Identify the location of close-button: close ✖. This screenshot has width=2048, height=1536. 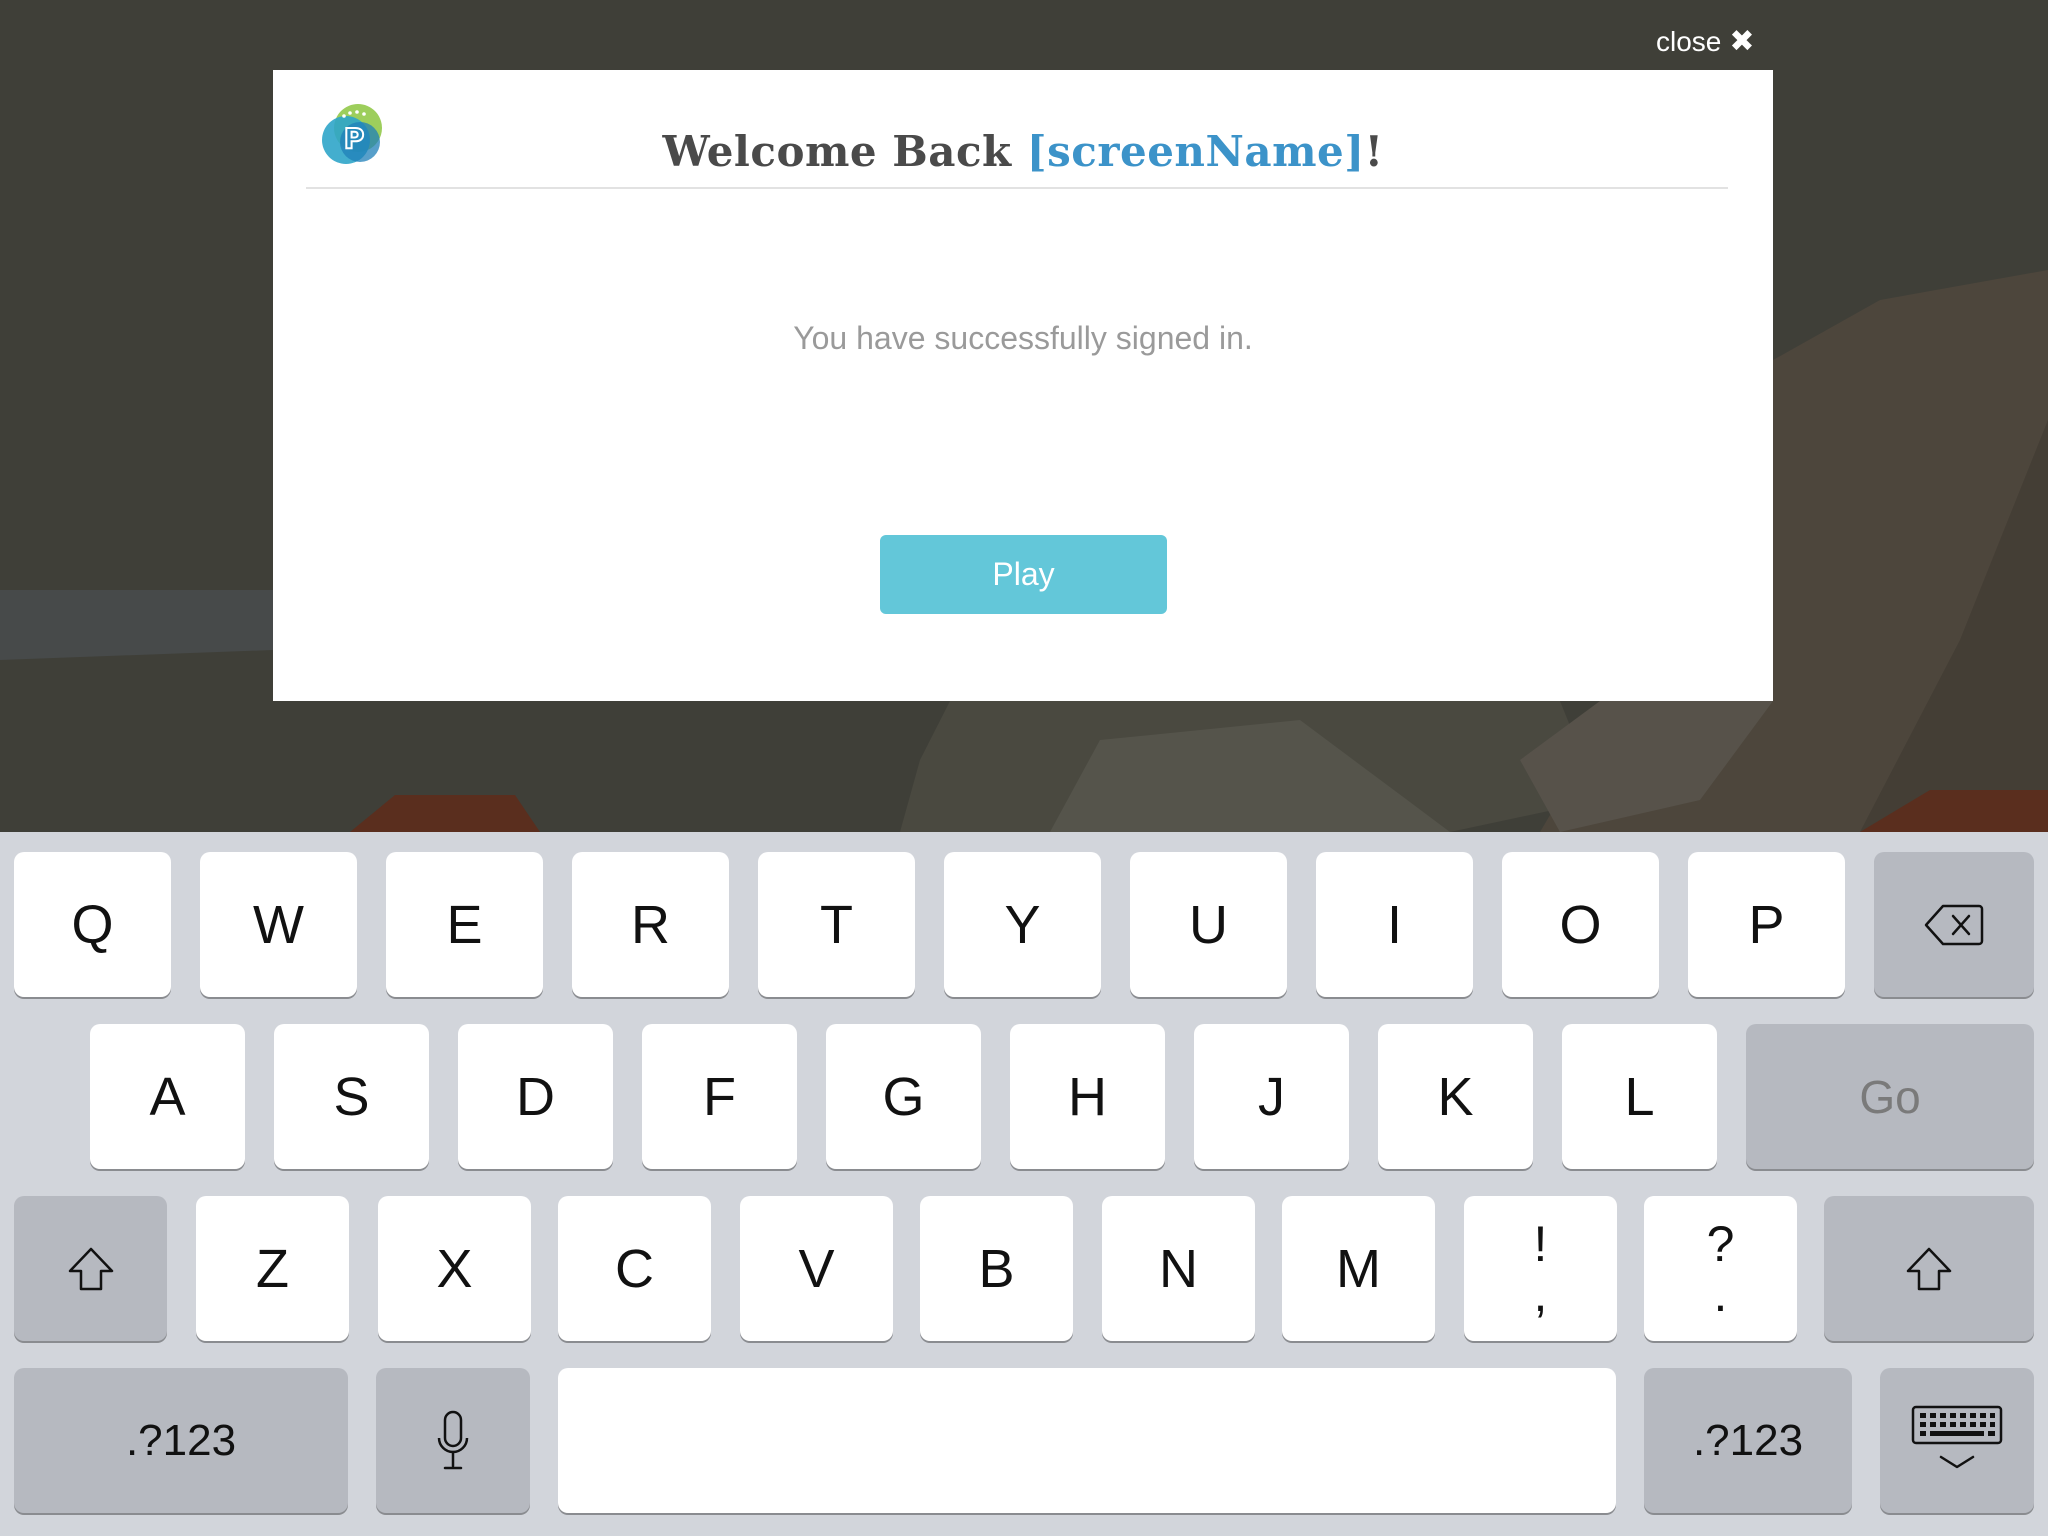
(1705, 42).